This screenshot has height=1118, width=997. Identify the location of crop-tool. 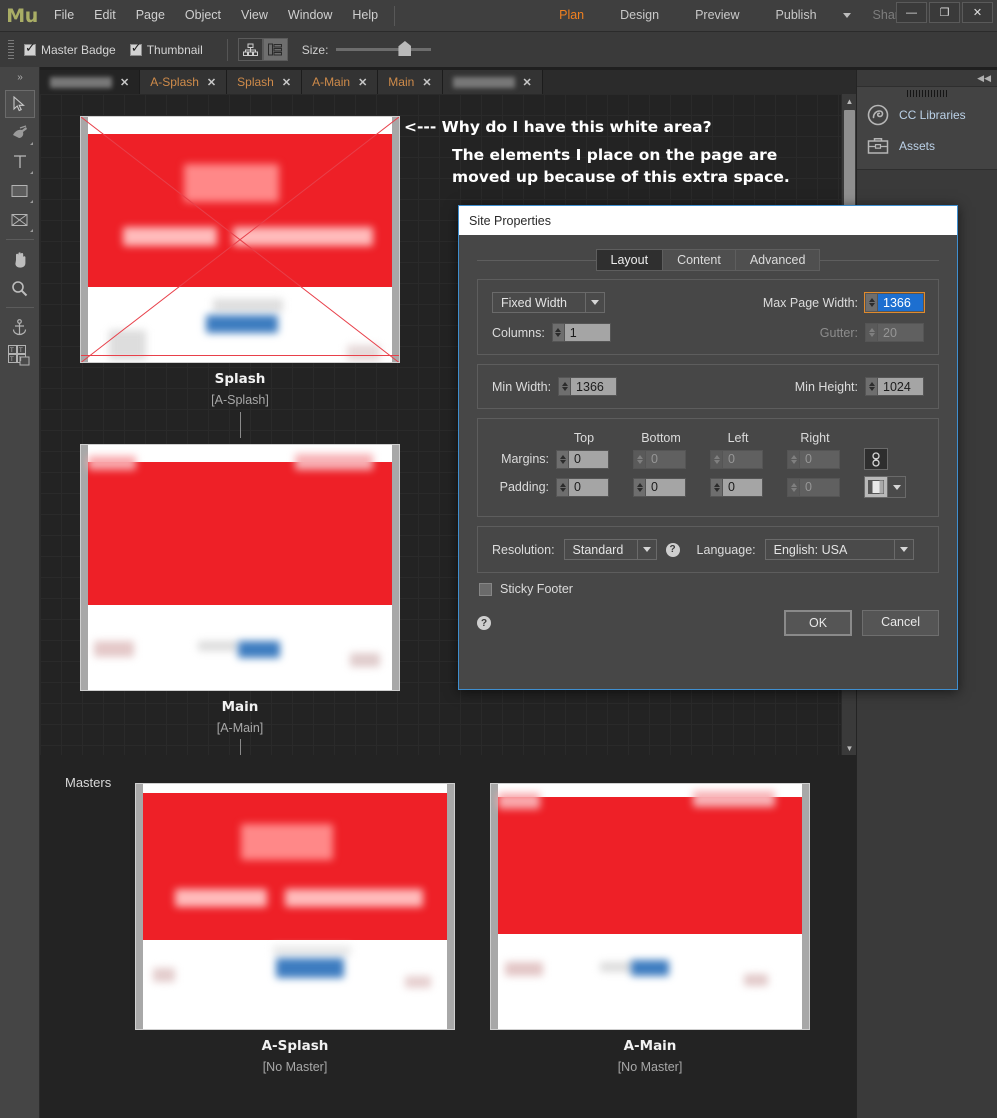
(20, 133).